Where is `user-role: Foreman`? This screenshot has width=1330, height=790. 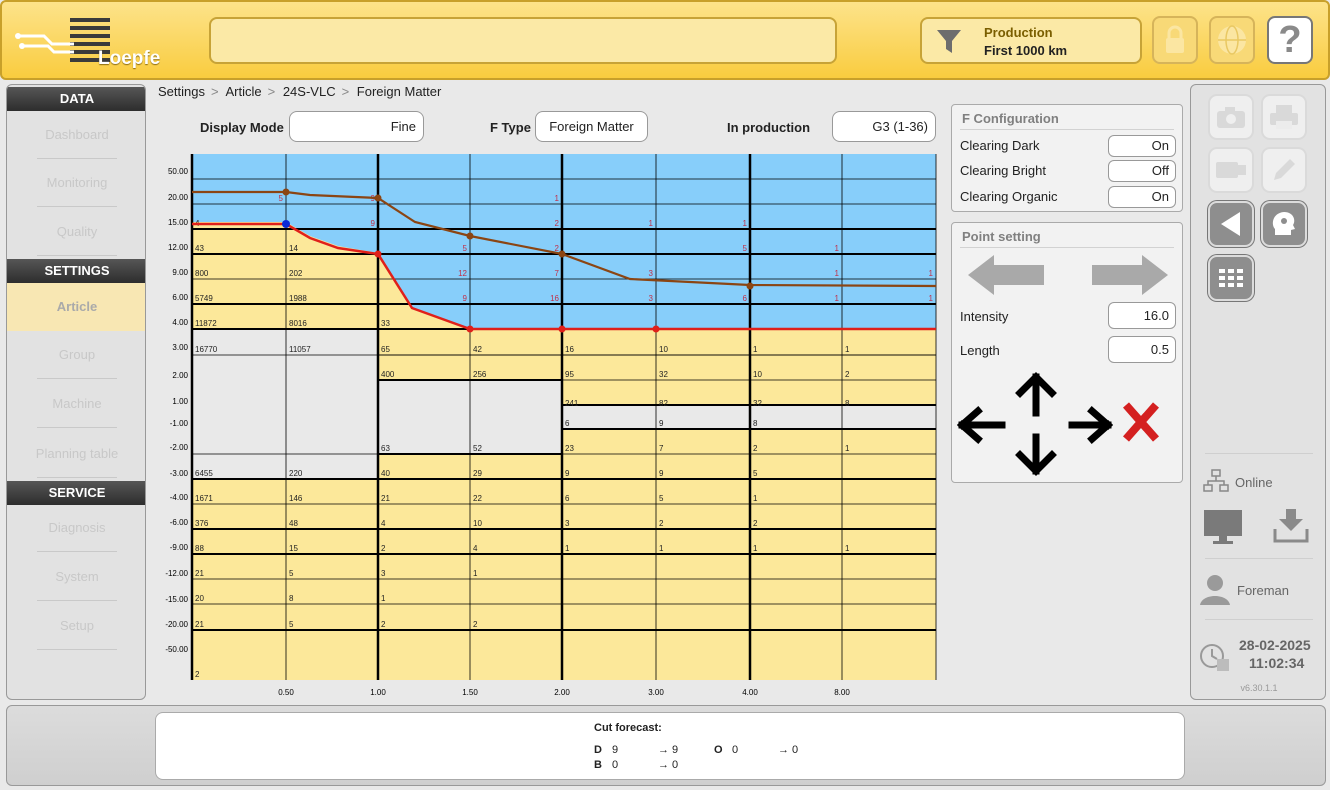 user-role: Foreman is located at coordinates (1263, 590).